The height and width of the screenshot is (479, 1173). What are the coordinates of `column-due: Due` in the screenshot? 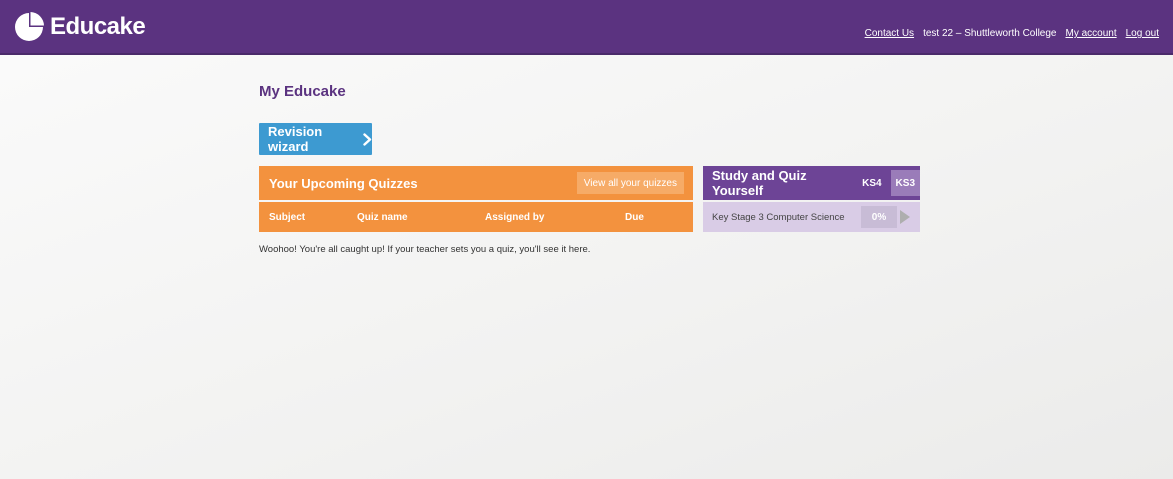 It's located at (634, 217).